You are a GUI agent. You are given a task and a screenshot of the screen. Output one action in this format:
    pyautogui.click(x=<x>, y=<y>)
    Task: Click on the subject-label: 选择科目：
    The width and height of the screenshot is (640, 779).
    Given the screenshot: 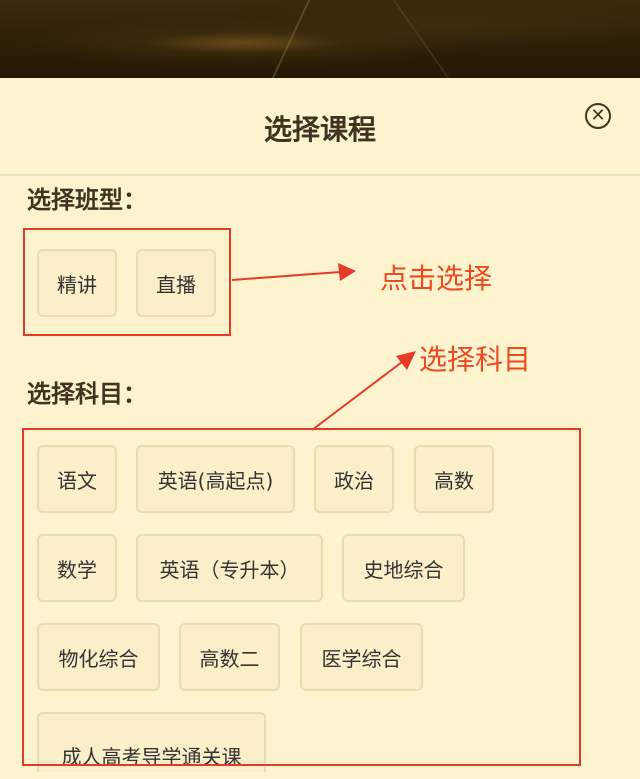 What is the action you would take?
    pyautogui.click(x=87, y=394)
    